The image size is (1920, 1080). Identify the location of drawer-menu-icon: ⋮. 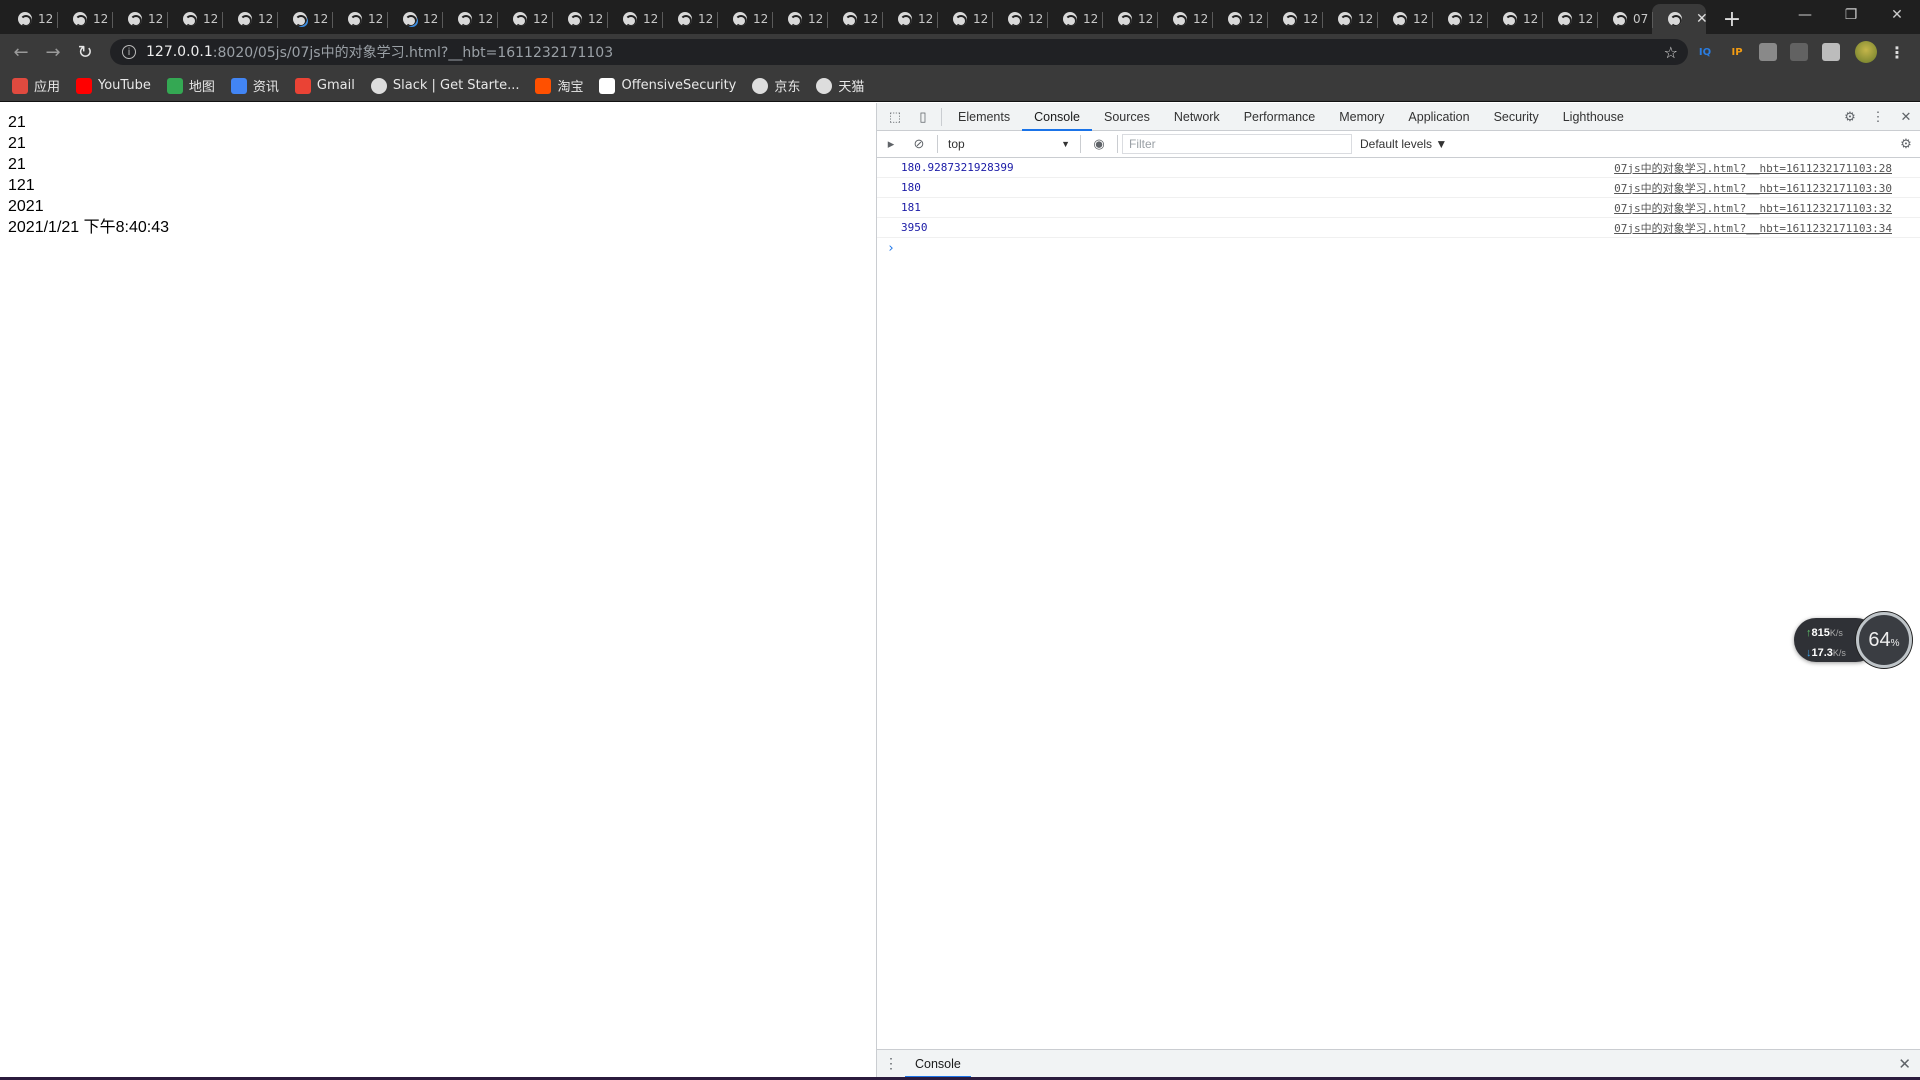
(891, 1063).